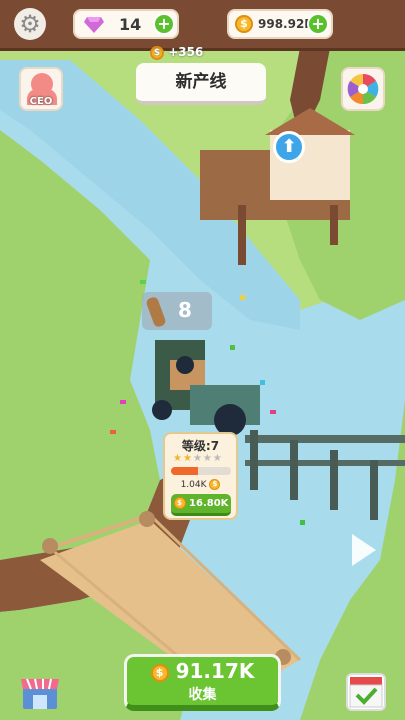  I want to click on upgrade-progress-bar, so click(201, 471).